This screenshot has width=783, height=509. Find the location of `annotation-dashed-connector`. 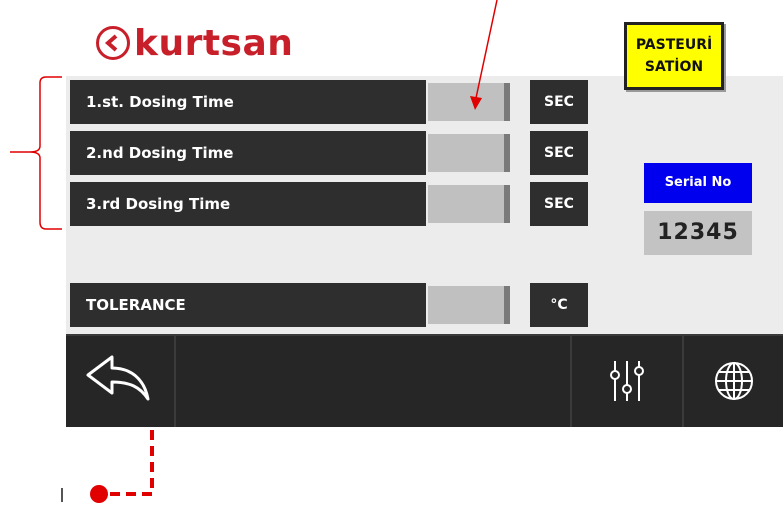

annotation-dashed-connector is located at coordinates (131, 463).